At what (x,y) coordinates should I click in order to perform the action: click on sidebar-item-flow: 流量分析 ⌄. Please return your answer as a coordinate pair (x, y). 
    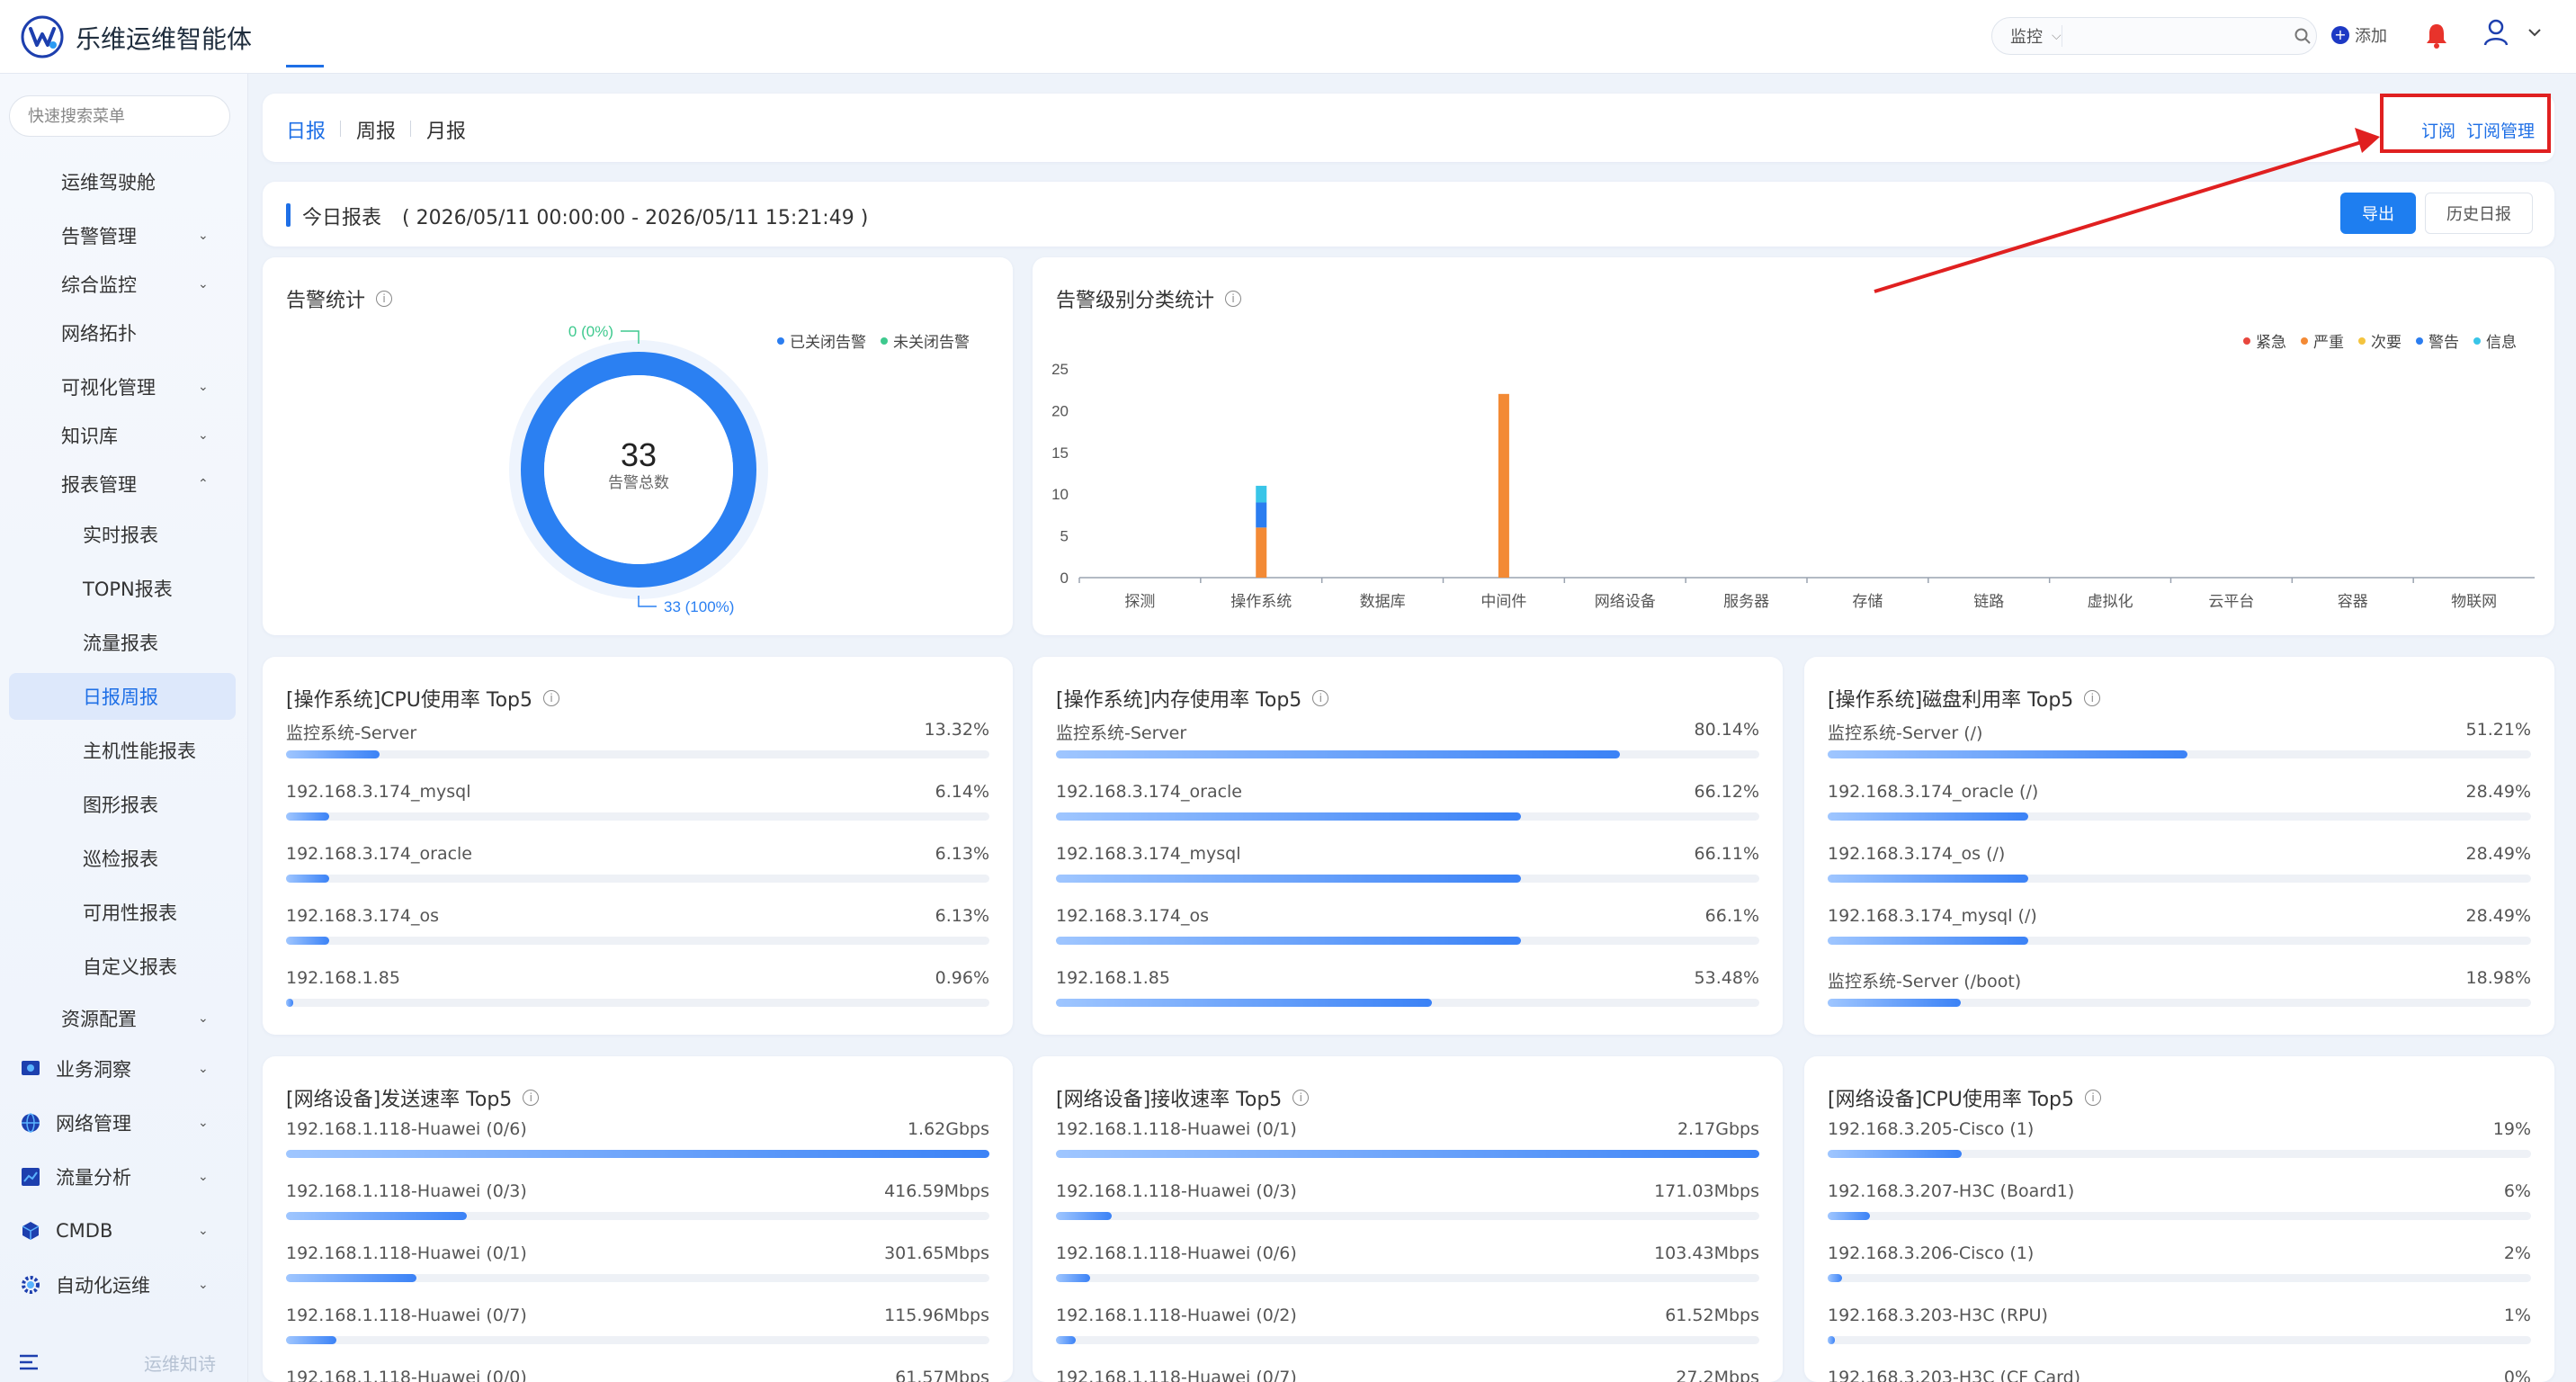
    Looking at the image, I should click on (122, 1176).